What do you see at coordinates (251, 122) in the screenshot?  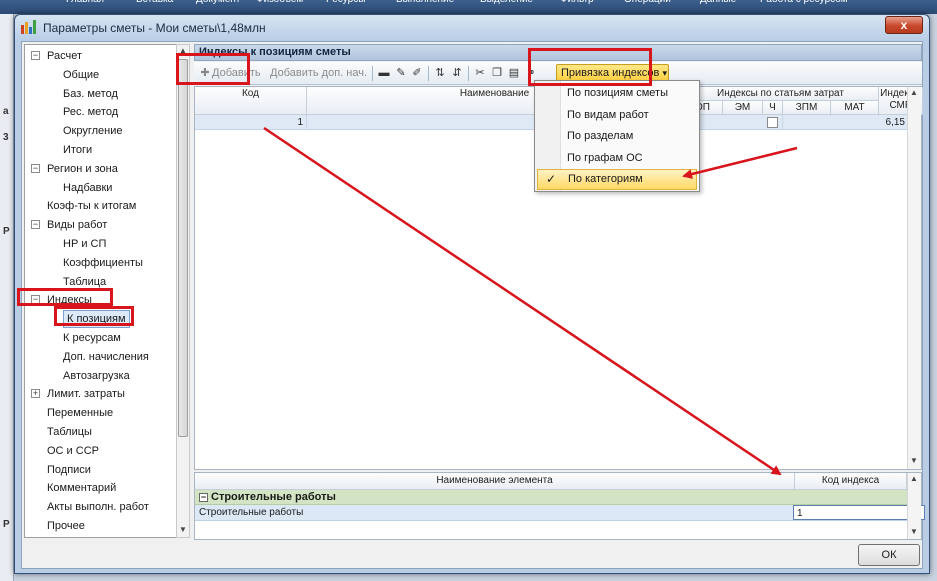 I see `cell-code: 1` at bounding box center [251, 122].